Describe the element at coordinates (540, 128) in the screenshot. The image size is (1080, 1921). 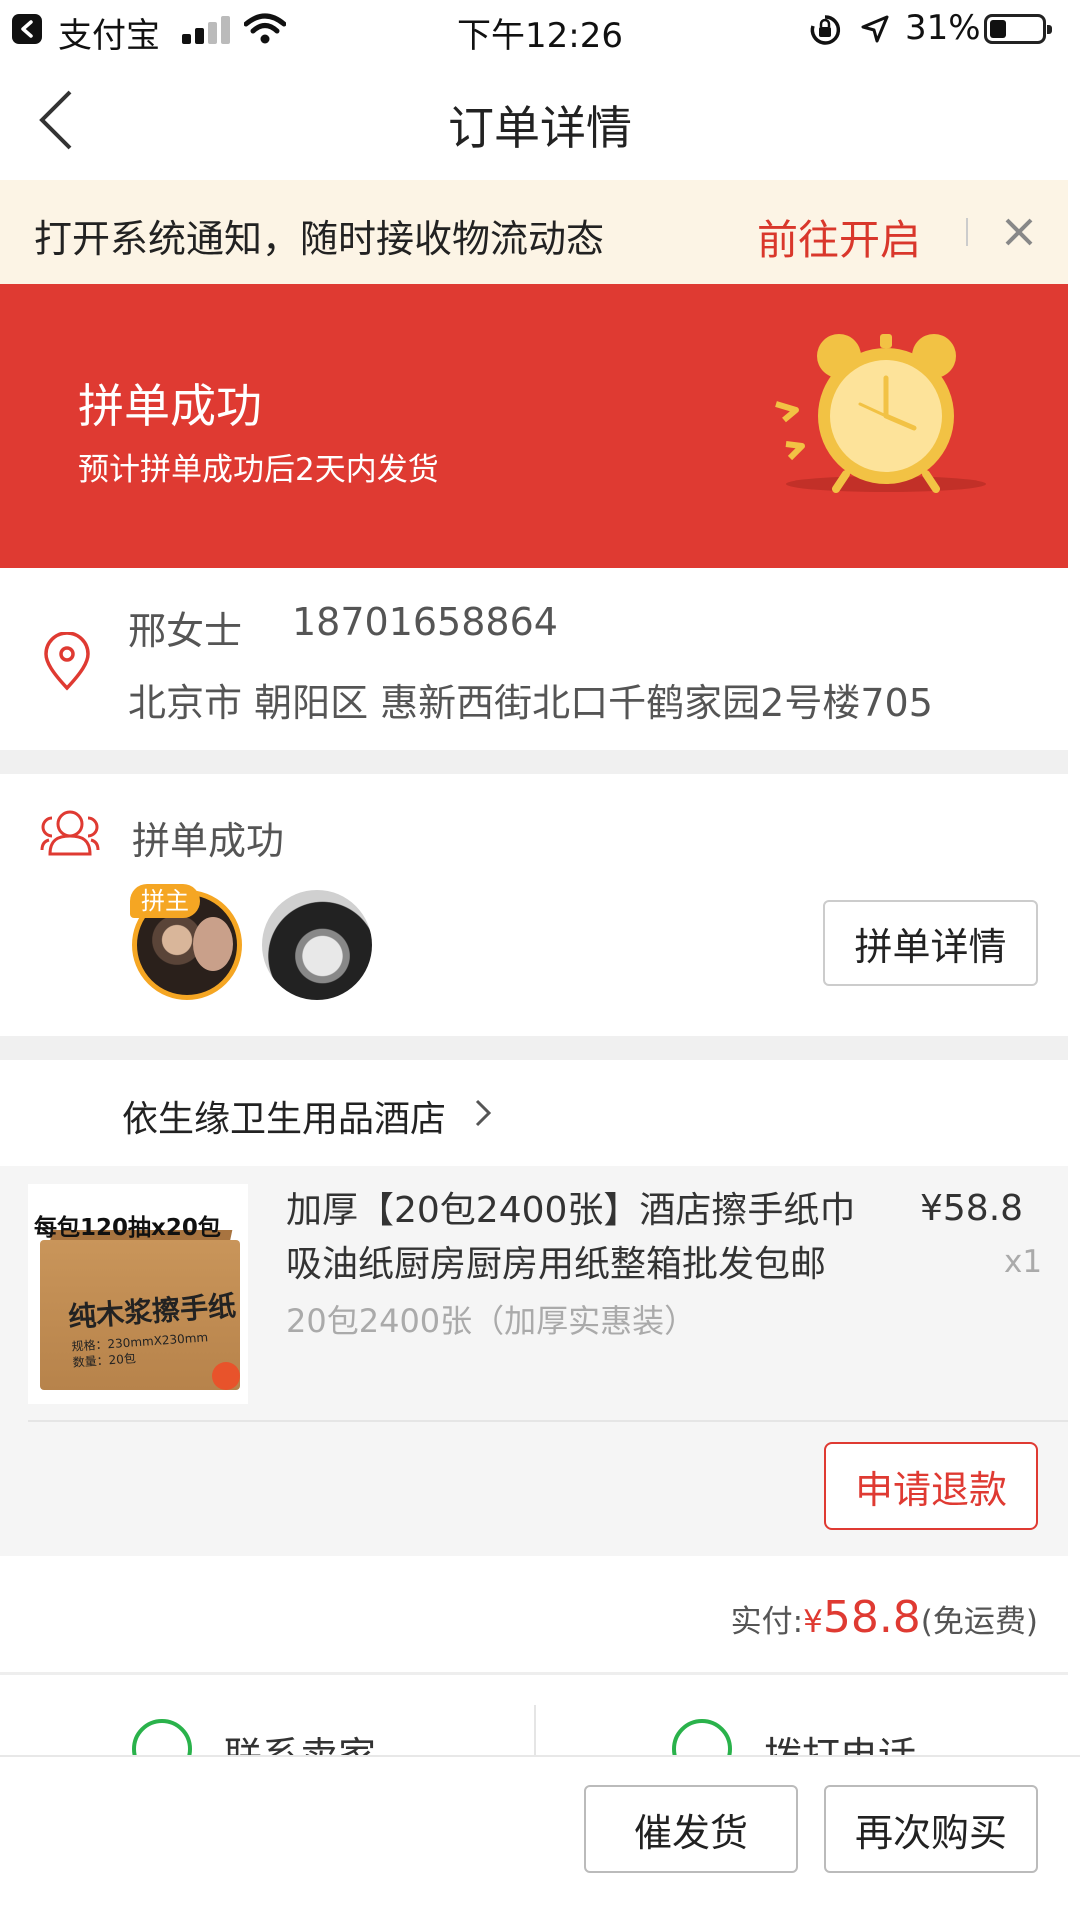
I see `page-title: 订单详情` at that location.